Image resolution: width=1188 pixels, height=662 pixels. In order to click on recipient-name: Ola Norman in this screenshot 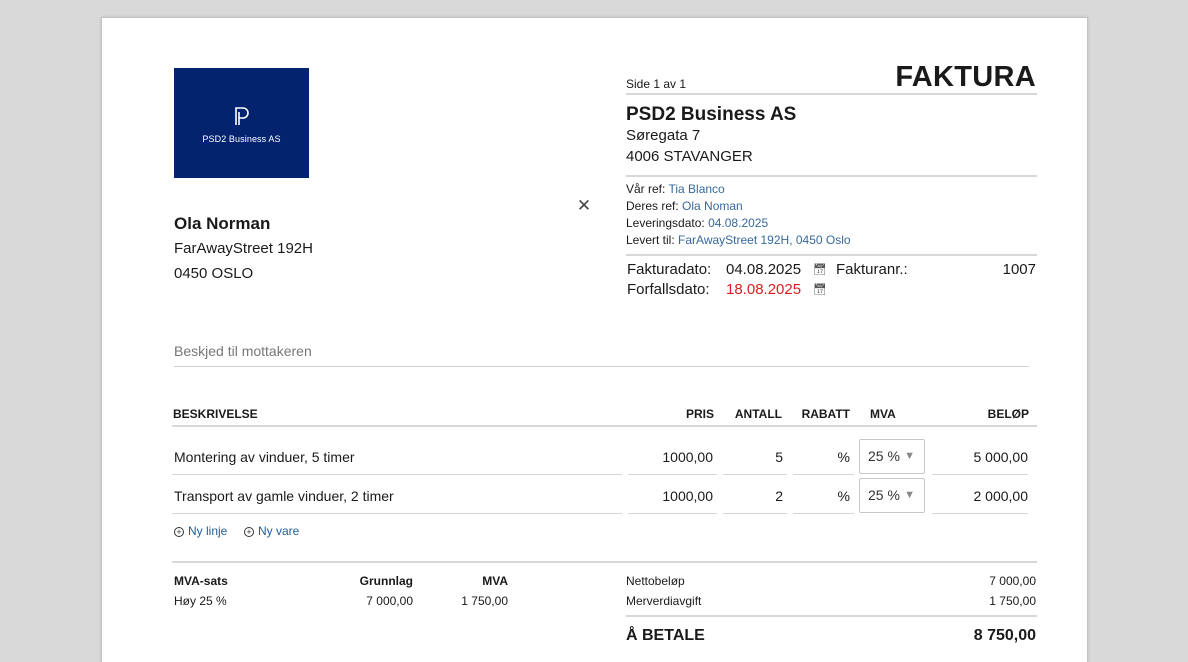, I will do `click(222, 223)`.